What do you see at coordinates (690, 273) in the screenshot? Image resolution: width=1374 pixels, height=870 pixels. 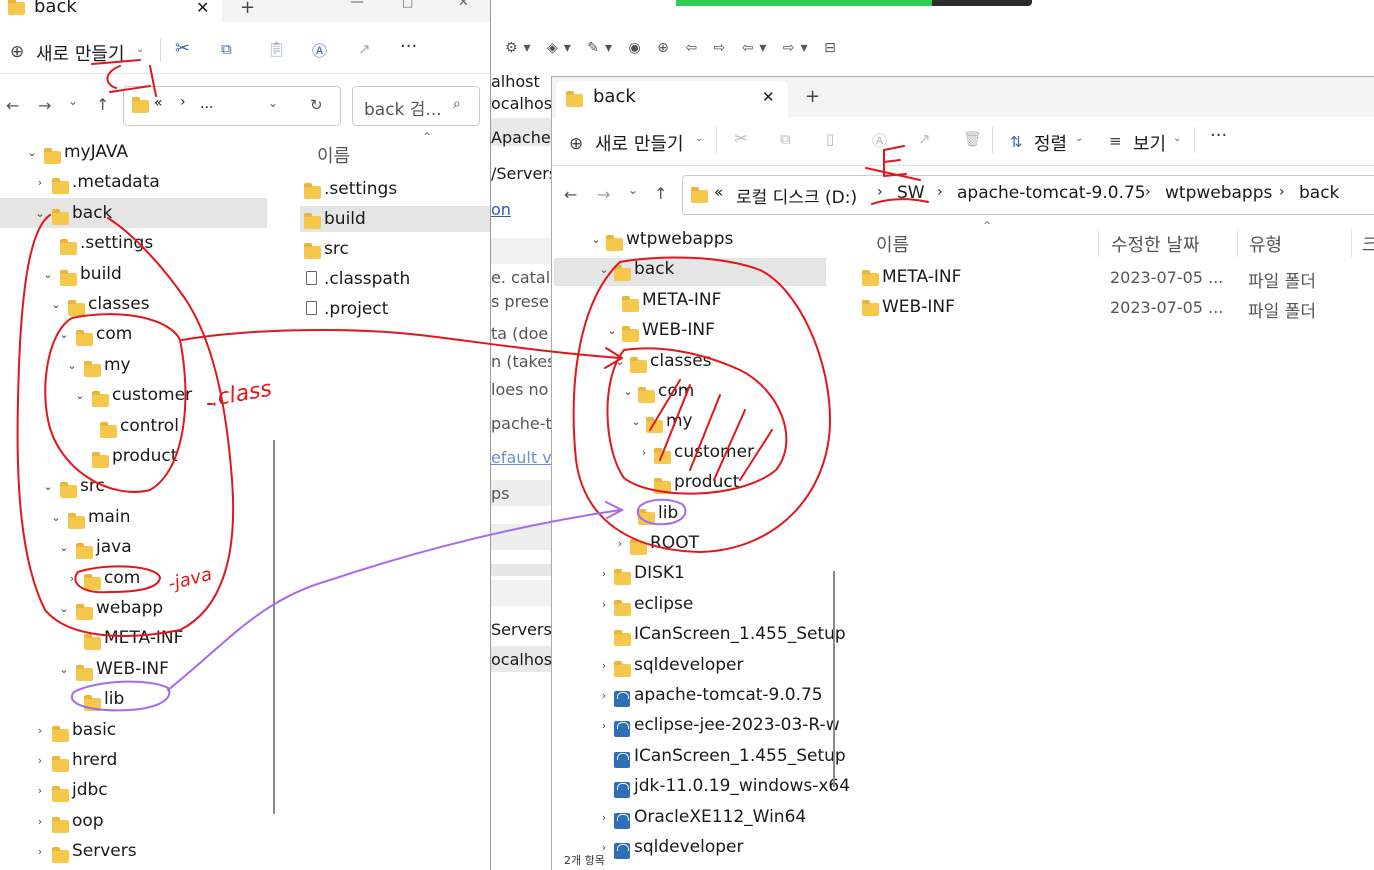 I see `right-tree-item: ⌄ back` at bounding box center [690, 273].